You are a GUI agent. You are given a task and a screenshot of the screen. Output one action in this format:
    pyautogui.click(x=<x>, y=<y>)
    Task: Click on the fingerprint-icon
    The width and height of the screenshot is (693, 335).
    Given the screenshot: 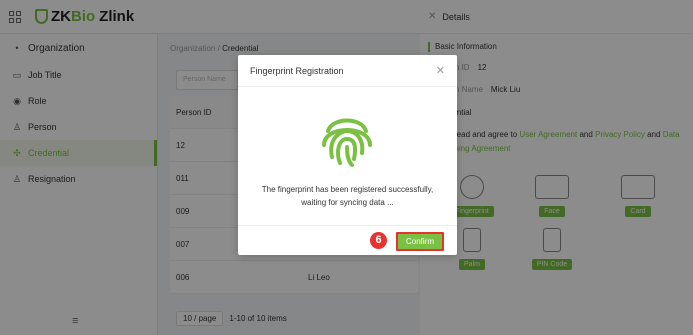 What is the action you would take?
    pyautogui.click(x=347, y=142)
    